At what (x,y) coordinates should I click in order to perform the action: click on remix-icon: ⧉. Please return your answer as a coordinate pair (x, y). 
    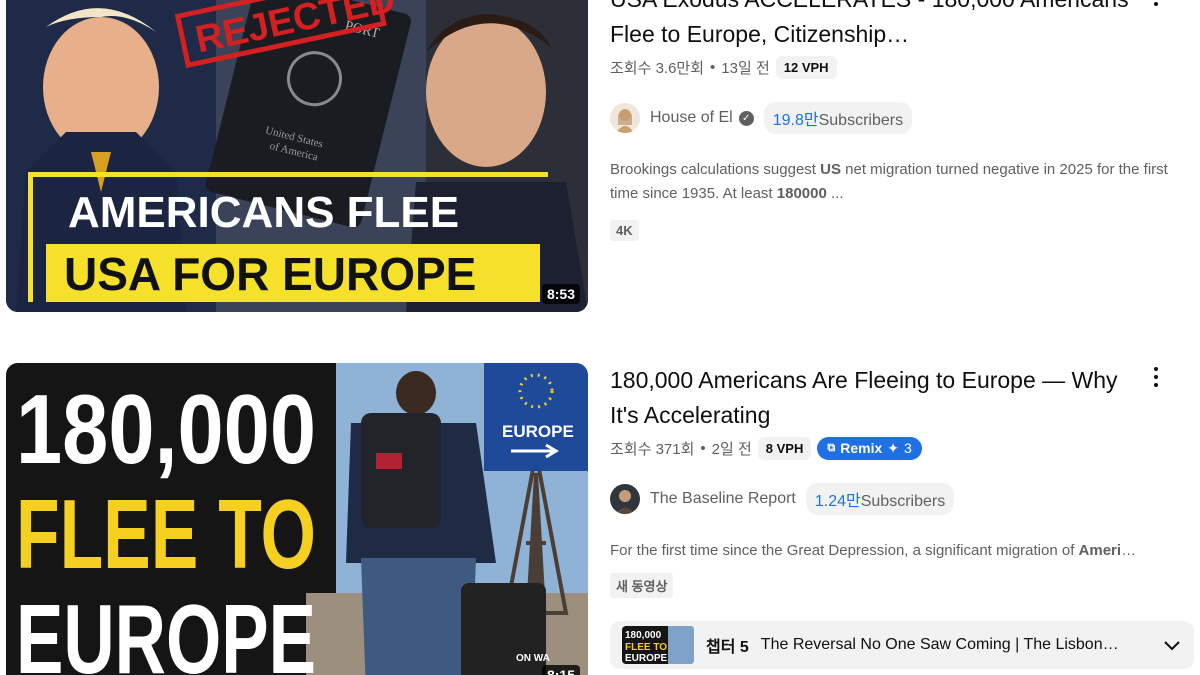
    Looking at the image, I should click on (831, 447).